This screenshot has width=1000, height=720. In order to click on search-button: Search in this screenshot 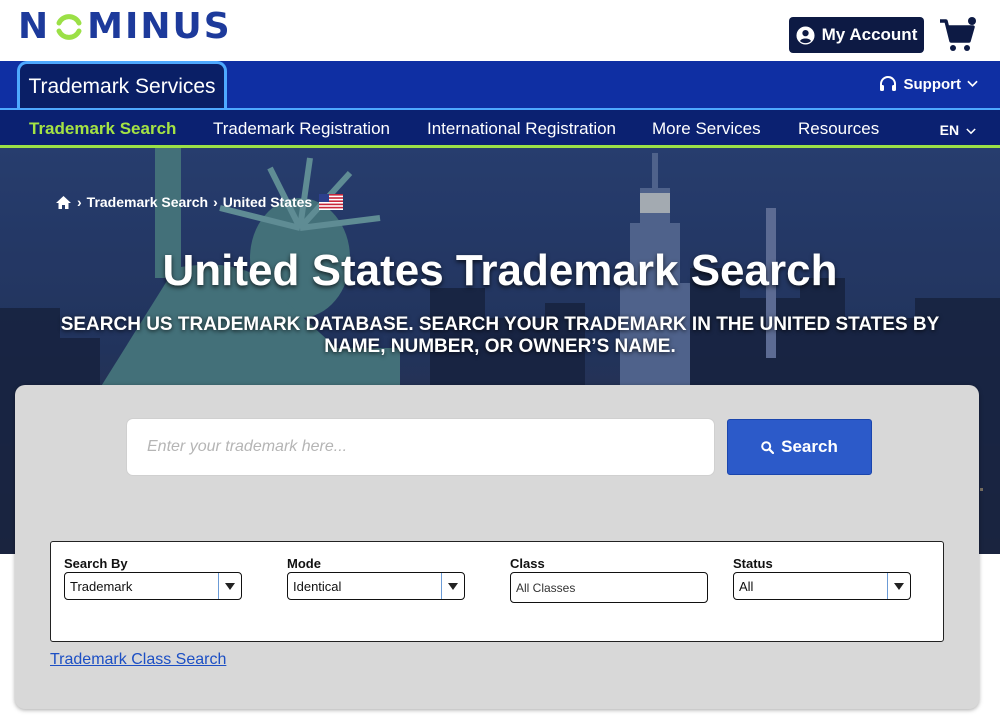, I will do `click(799, 447)`.